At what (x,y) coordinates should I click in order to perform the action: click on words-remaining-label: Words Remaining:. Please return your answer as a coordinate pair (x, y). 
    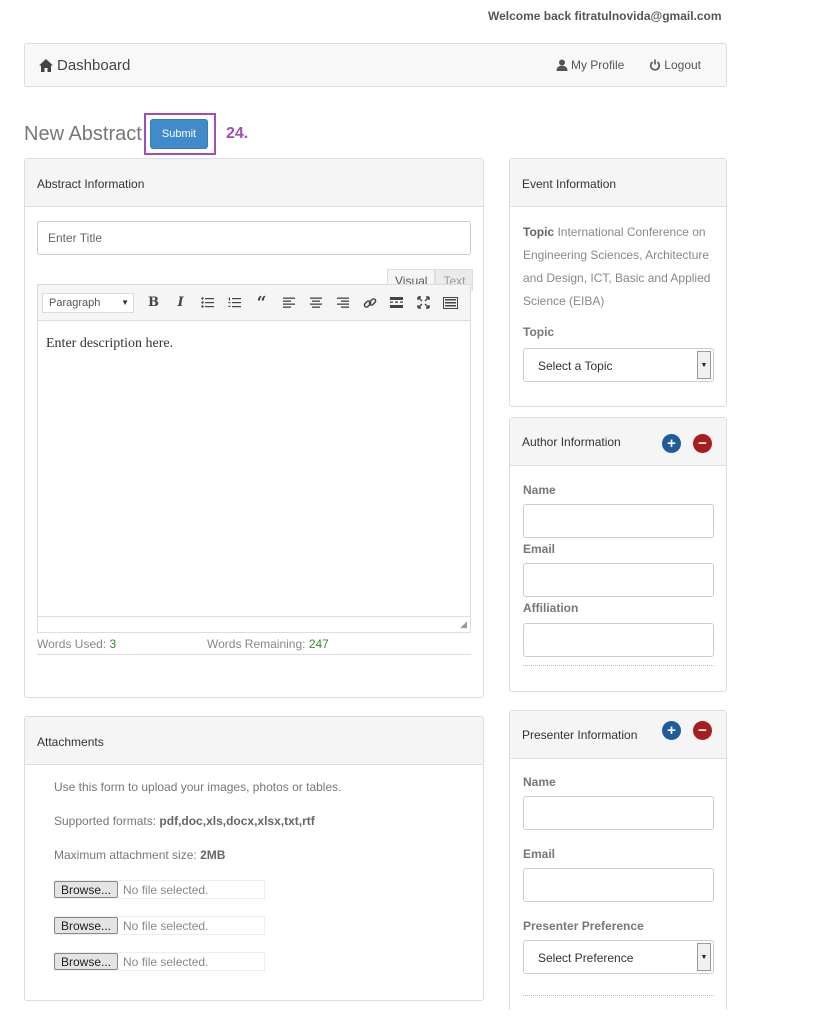
    Looking at the image, I should click on (256, 644).